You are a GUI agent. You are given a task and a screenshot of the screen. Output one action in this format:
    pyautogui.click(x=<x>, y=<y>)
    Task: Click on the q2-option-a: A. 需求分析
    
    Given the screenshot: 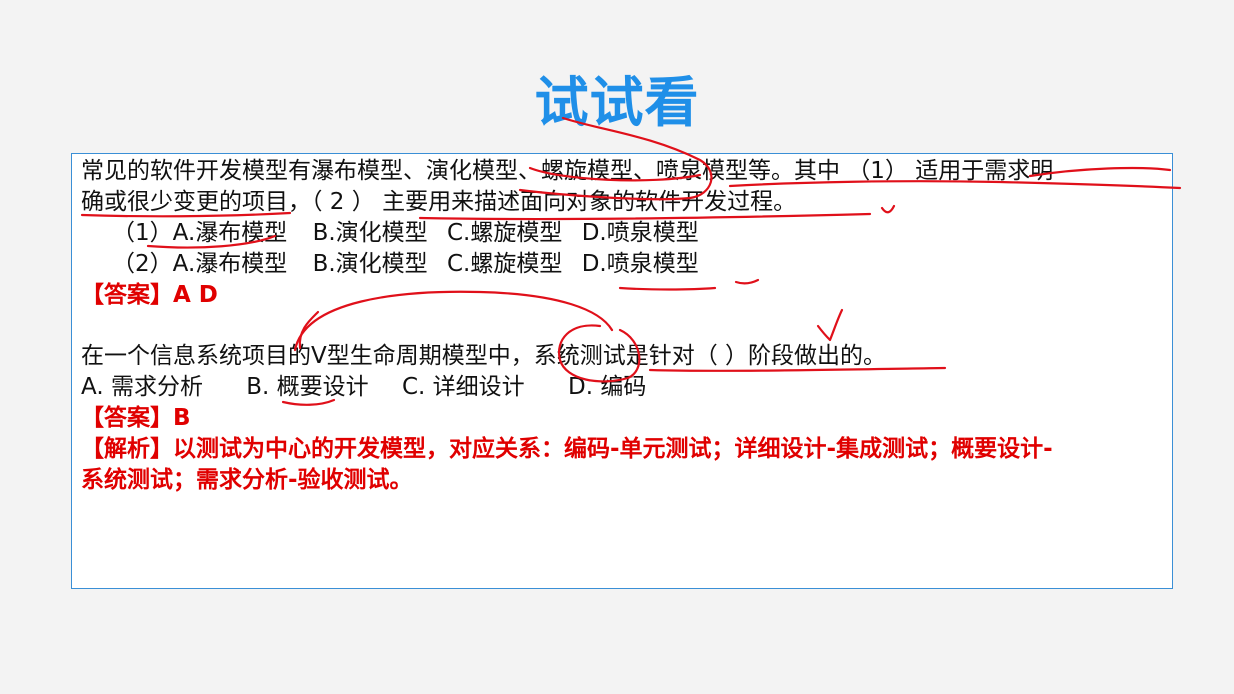 What is the action you would take?
    pyautogui.click(x=142, y=387)
    